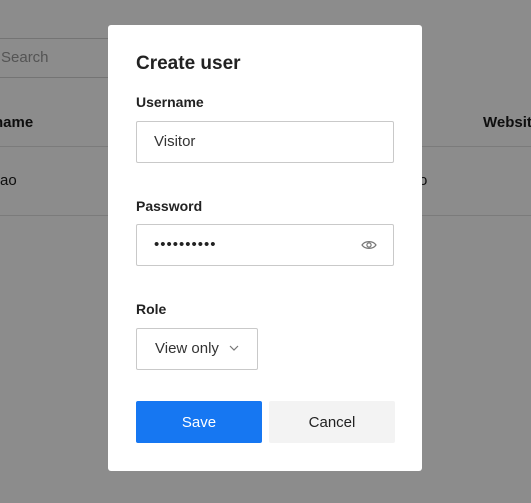  I want to click on eye-icon, so click(369, 245).